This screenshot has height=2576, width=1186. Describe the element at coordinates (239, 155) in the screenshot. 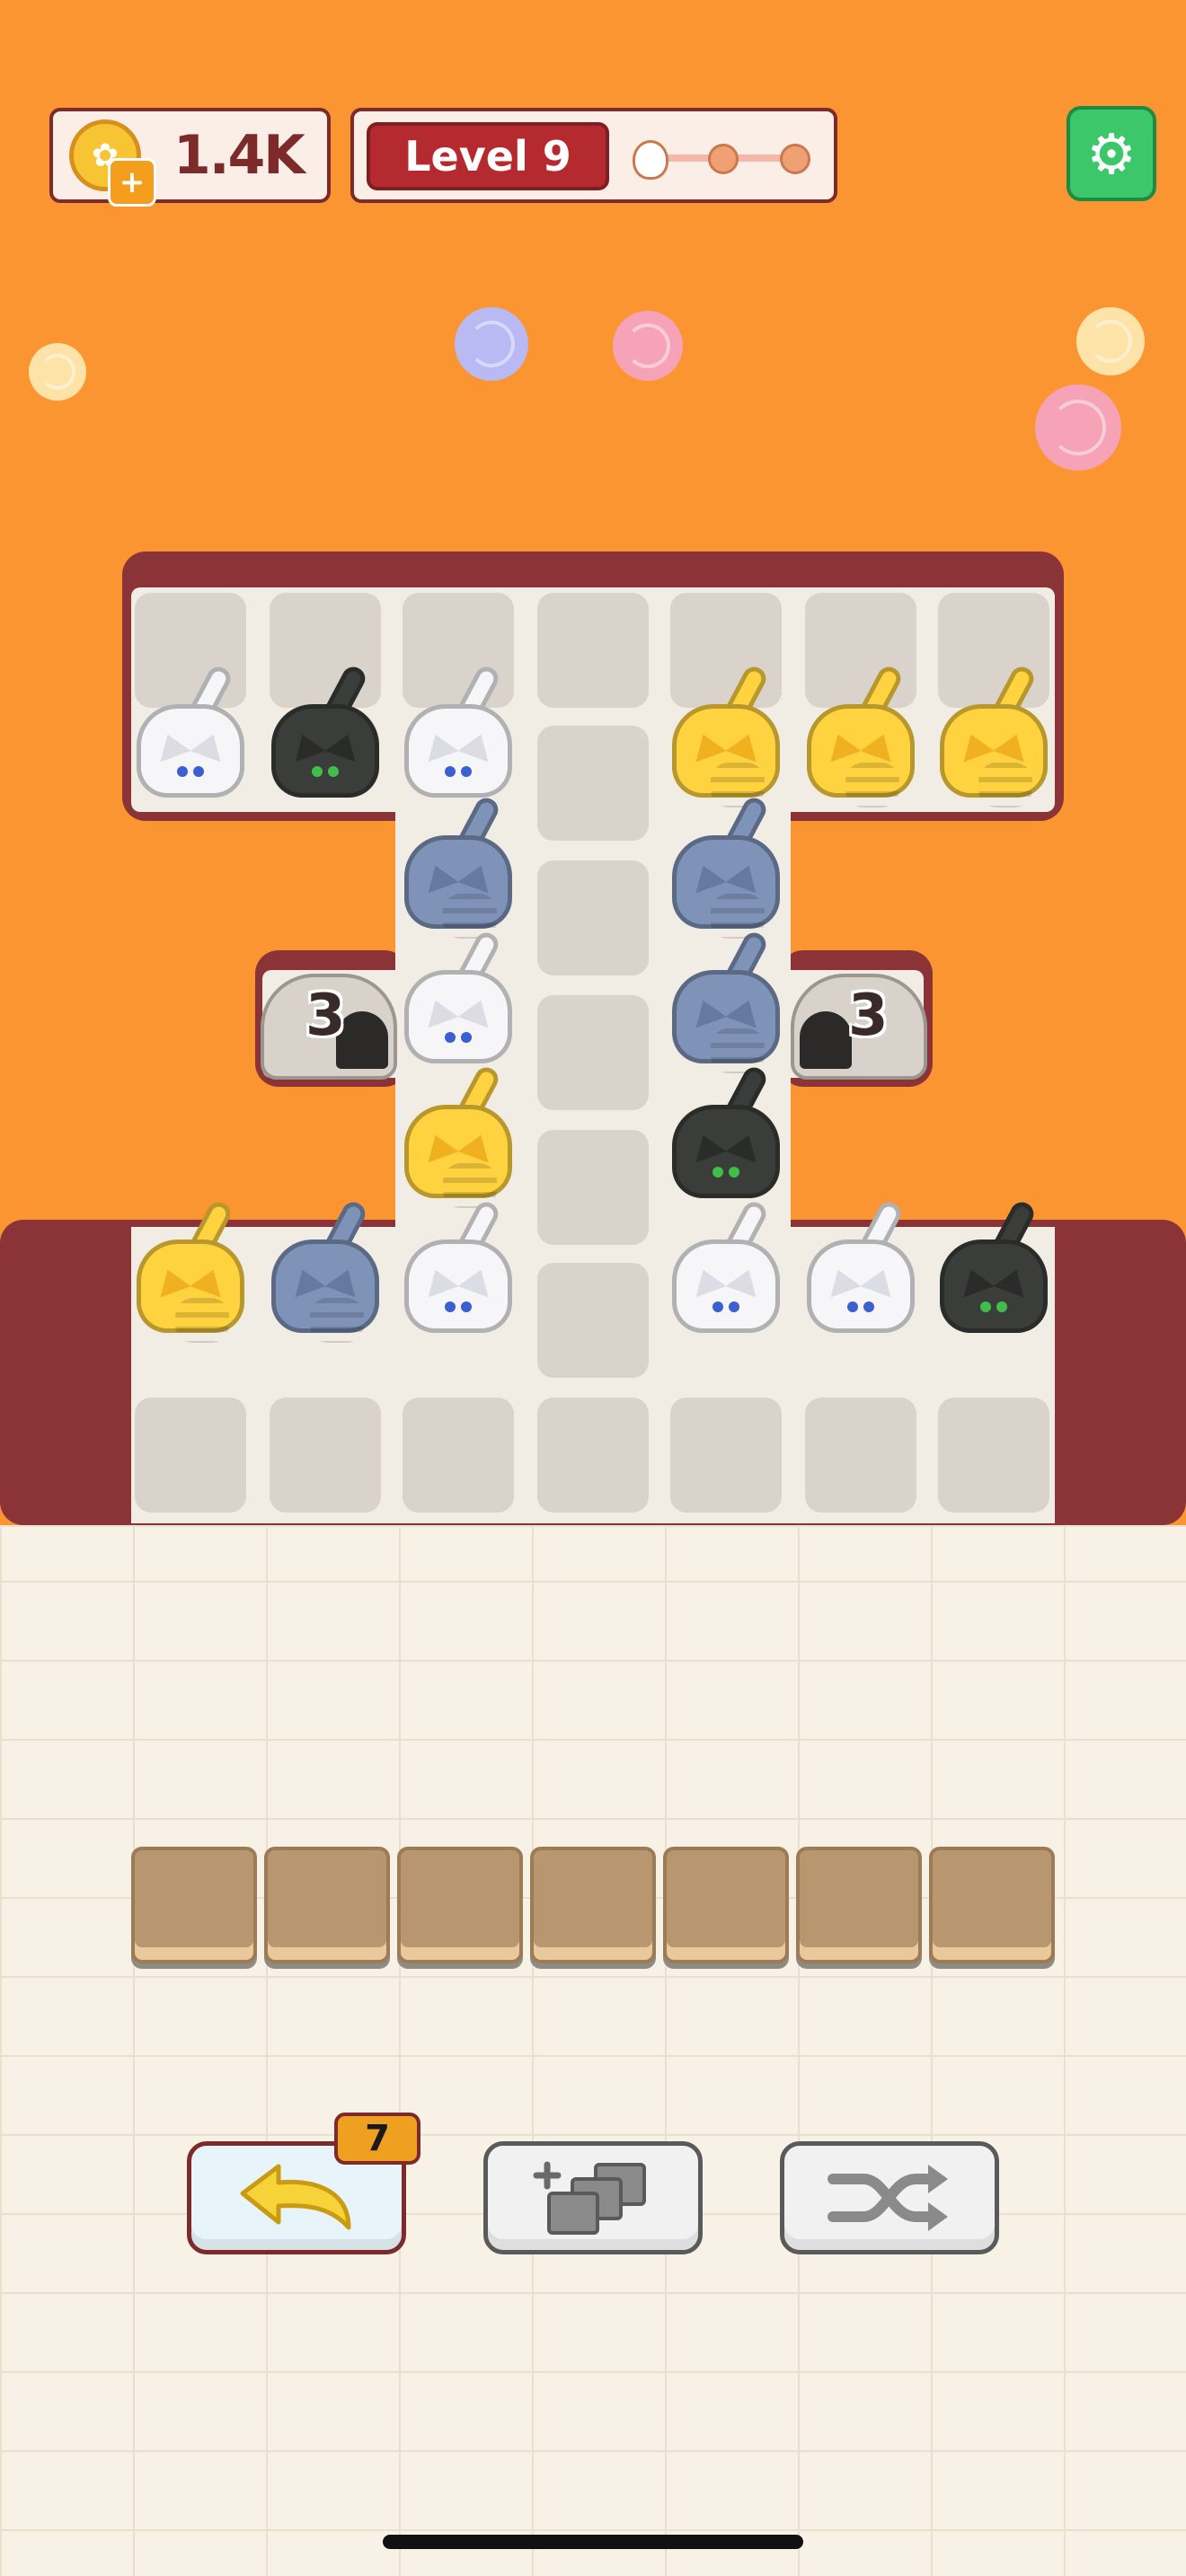

I see `coin-amount: 1.4K` at that location.